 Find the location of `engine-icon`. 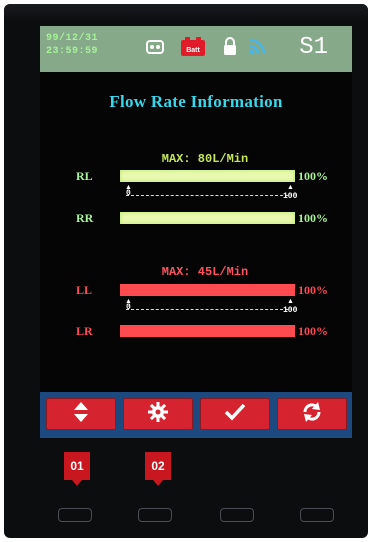

engine-icon is located at coordinates (155, 49).